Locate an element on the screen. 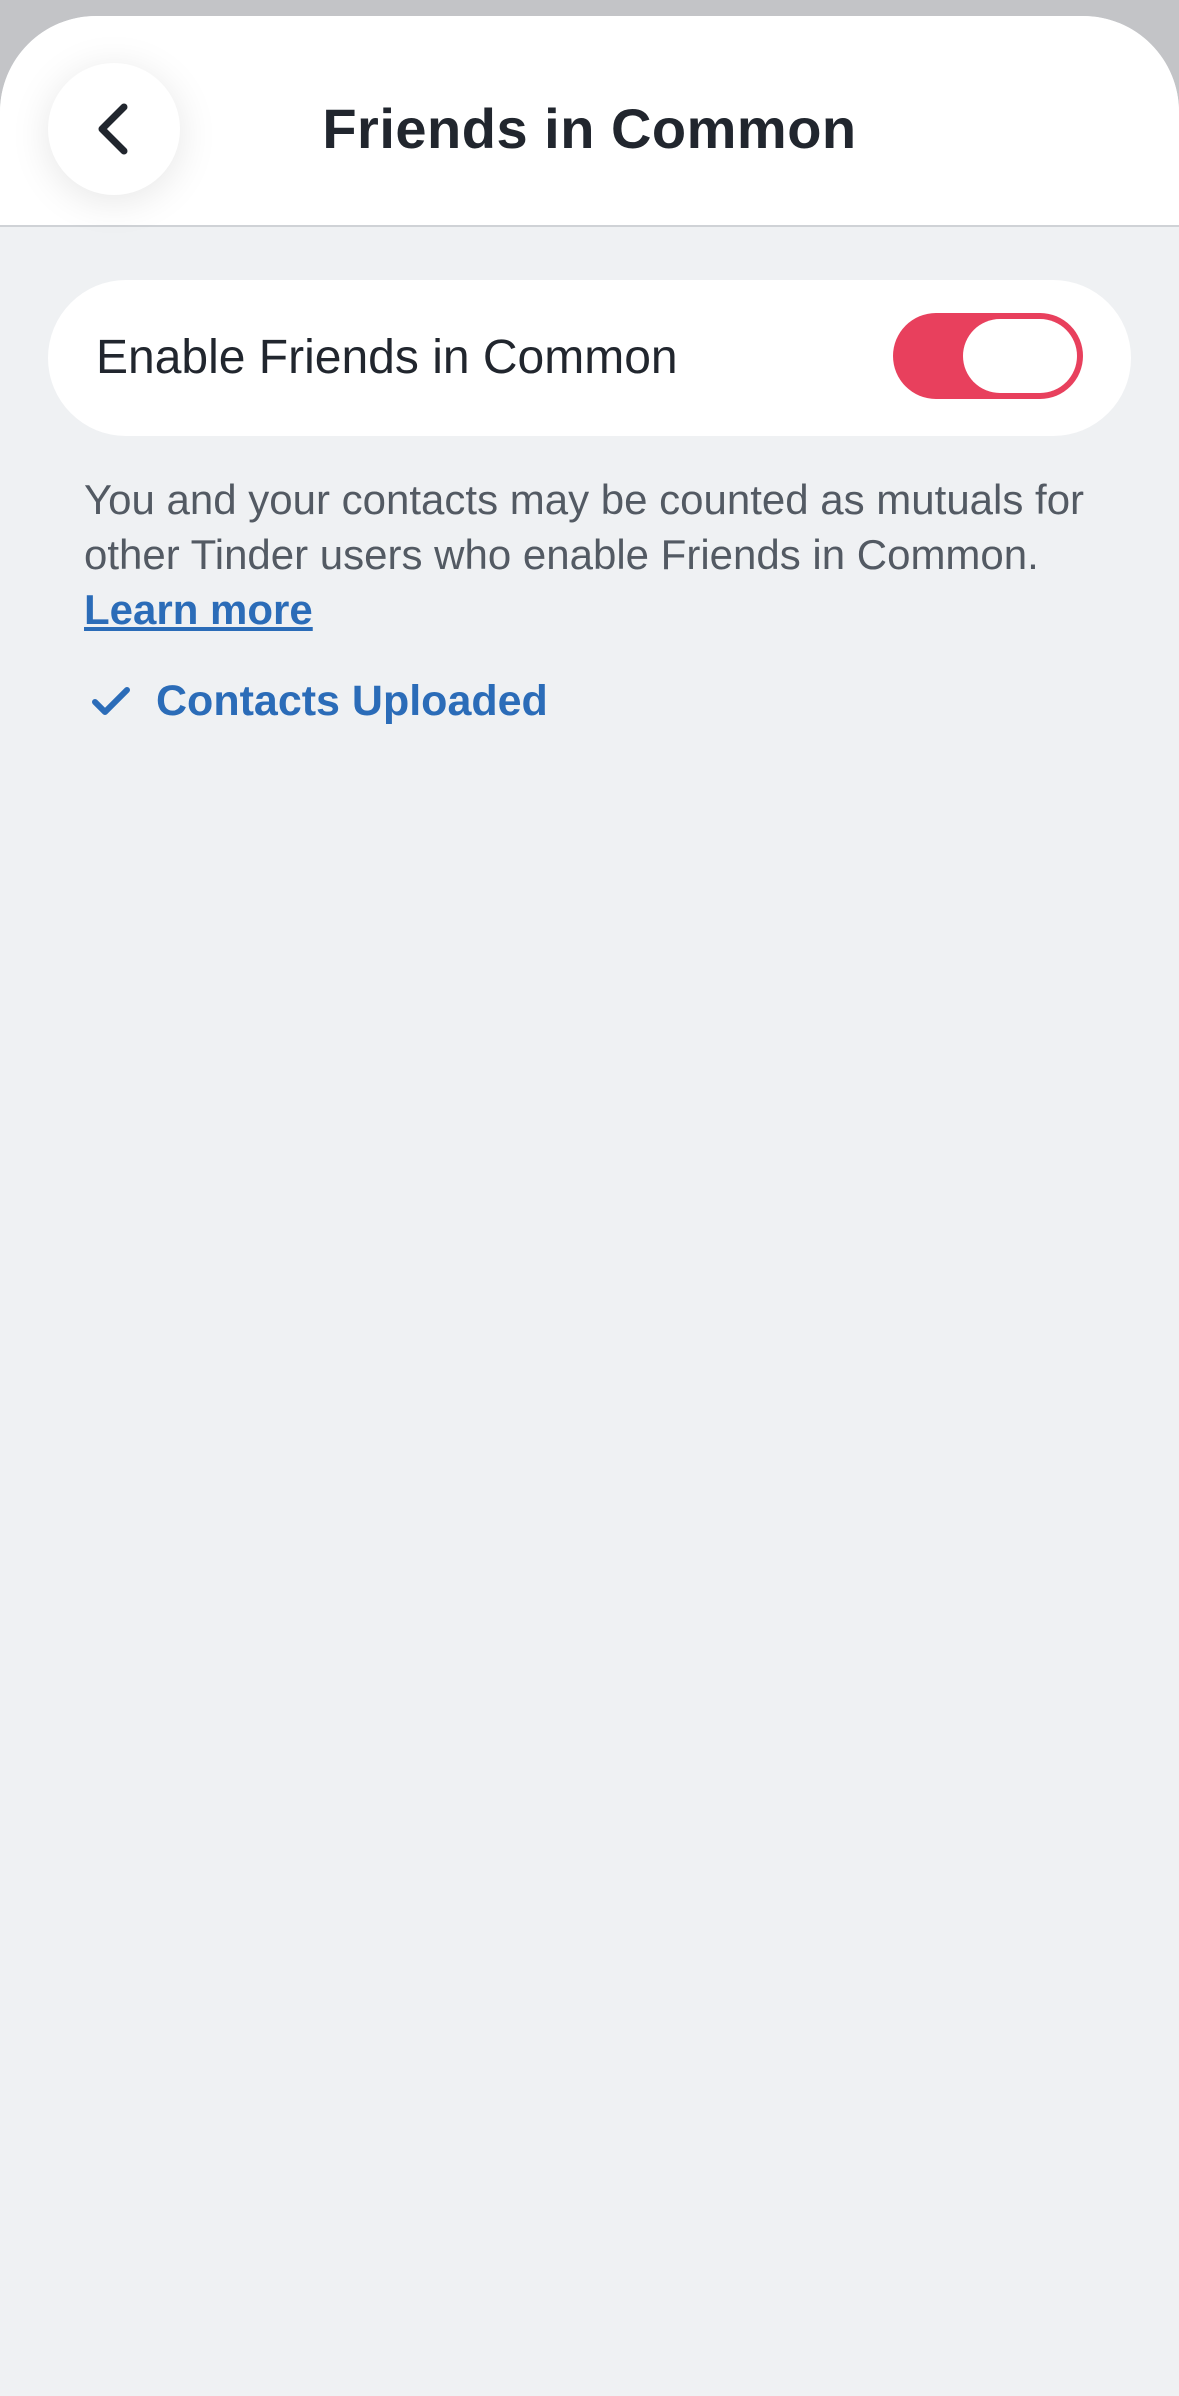  checkmark-icon is located at coordinates (111, 701).